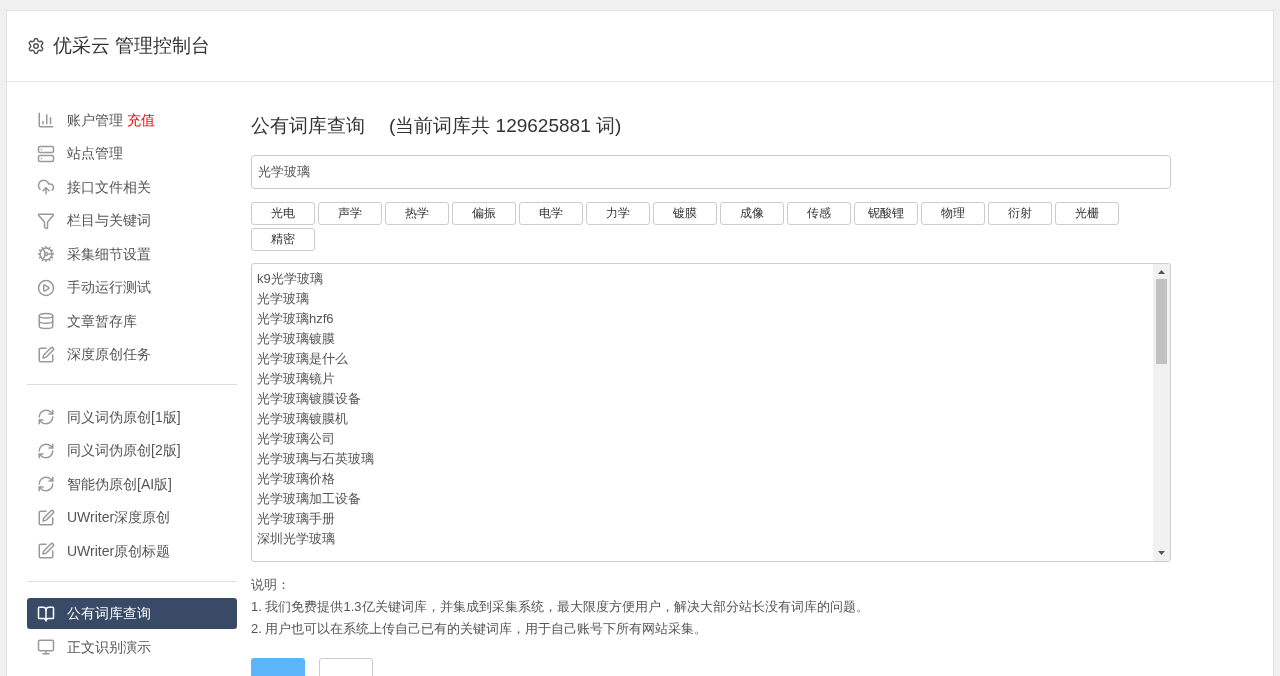 The height and width of the screenshot is (676, 1280). What do you see at coordinates (953, 213) in the screenshot?
I see `tag-button: 物理` at bounding box center [953, 213].